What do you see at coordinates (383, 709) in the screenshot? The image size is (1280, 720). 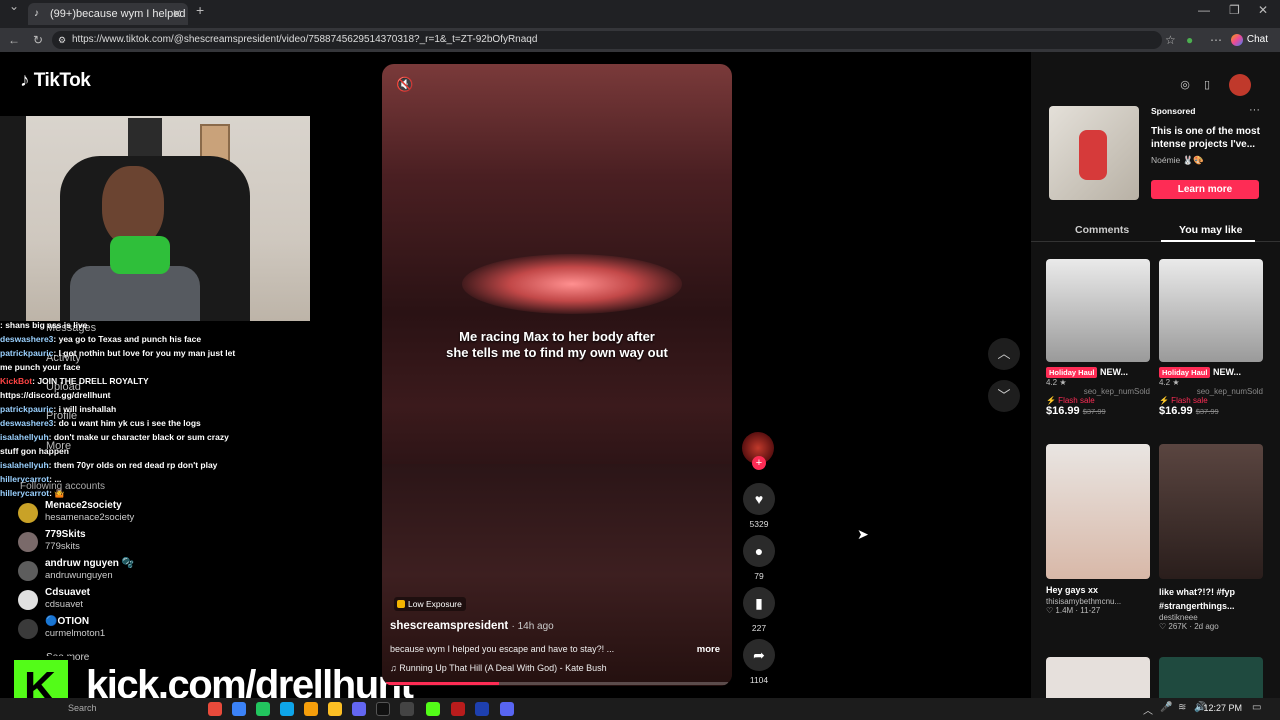 I see `tiktok-app-icon` at bounding box center [383, 709].